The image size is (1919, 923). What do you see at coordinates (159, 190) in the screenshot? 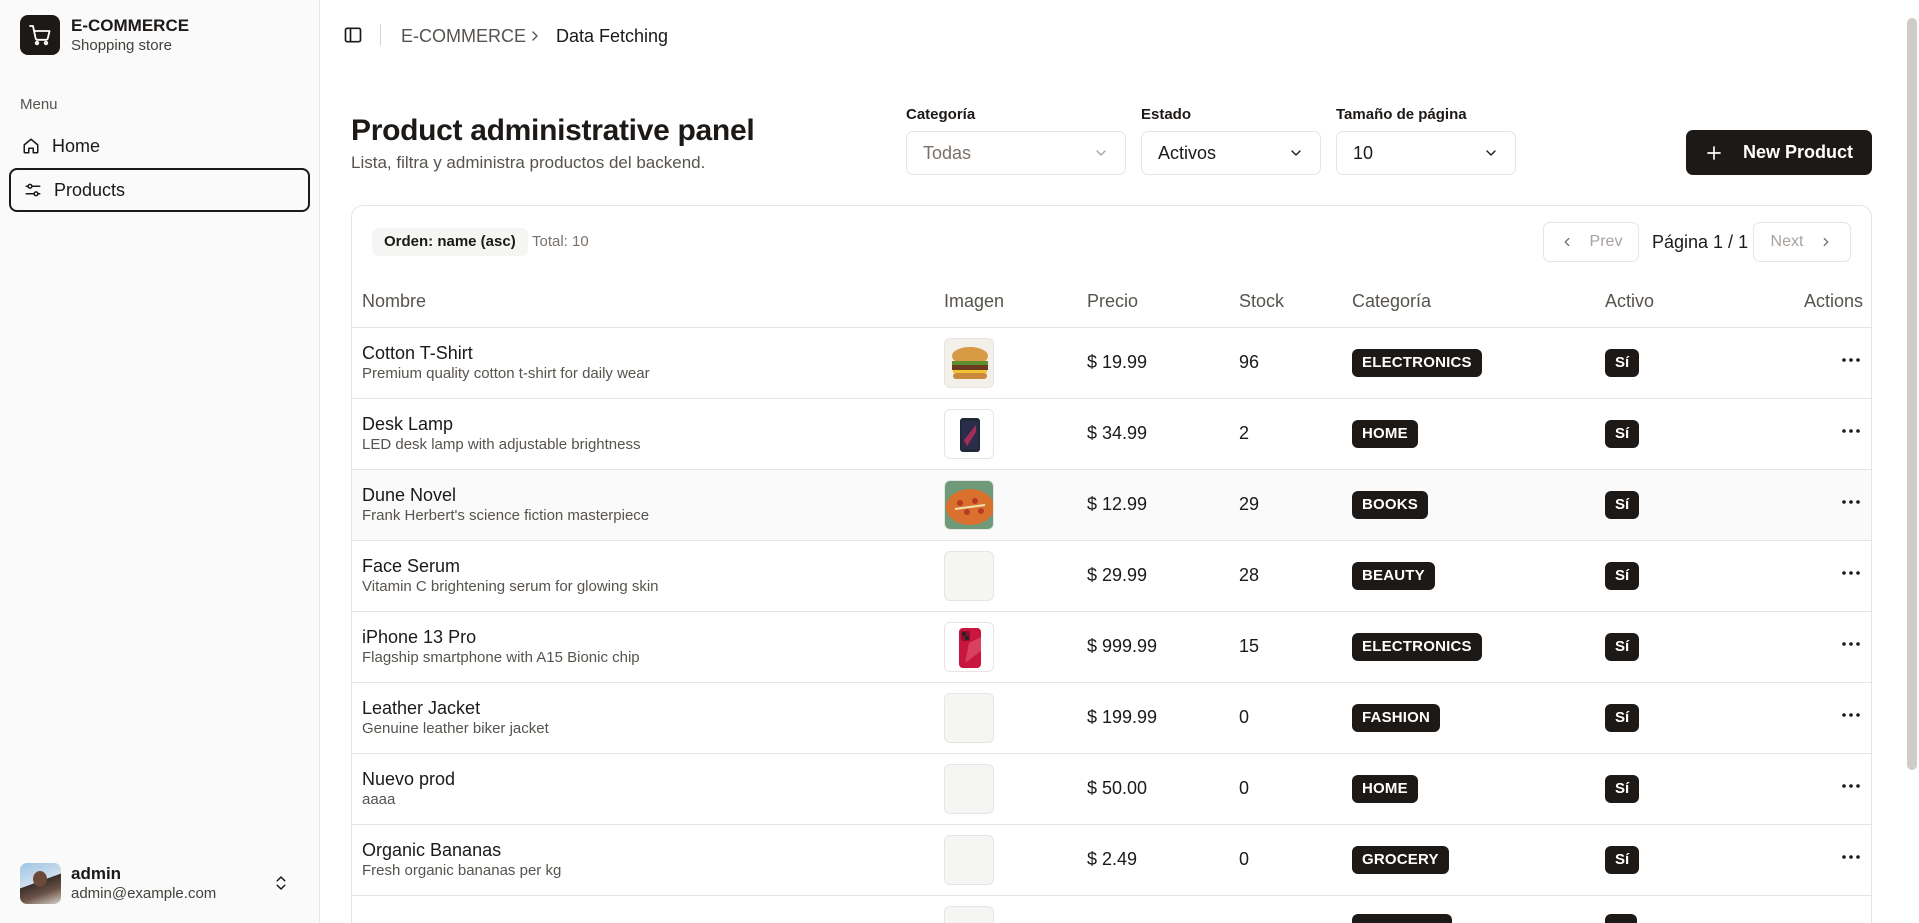
I see `sidebar-item-products: Products` at bounding box center [159, 190].